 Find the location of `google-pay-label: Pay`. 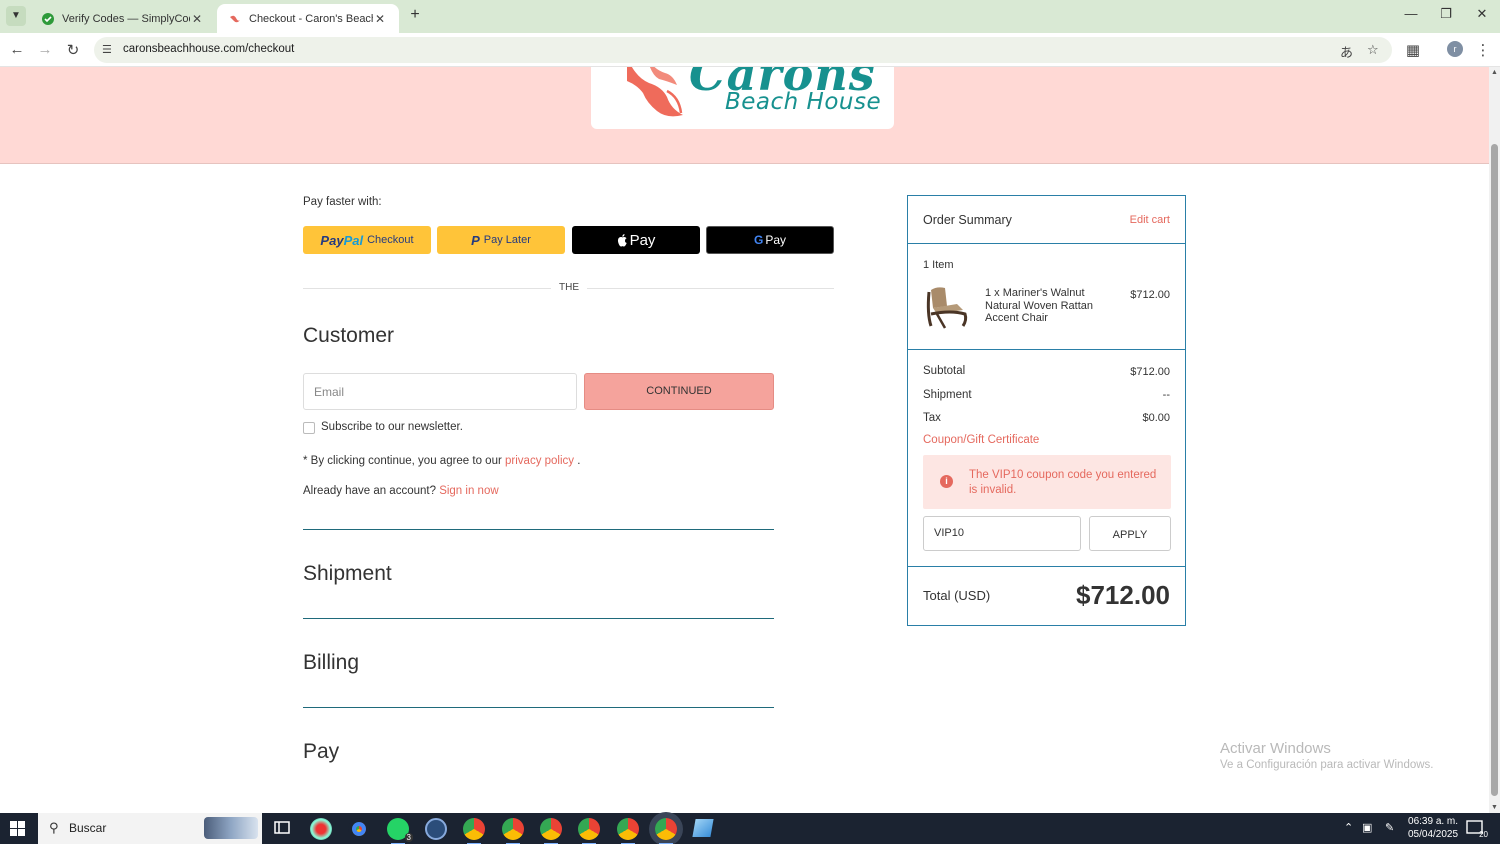

google-pay-label: Pay is located at coordinates (776, 240).